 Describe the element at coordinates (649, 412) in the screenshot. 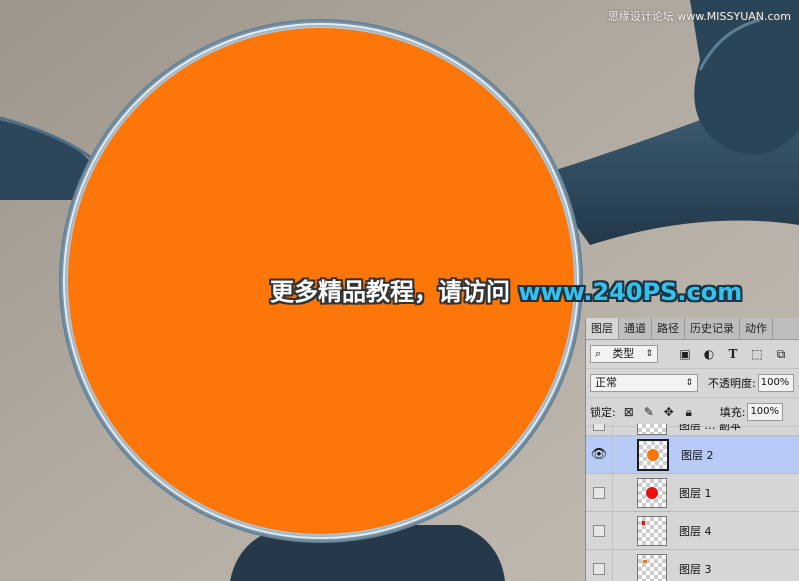

I see `lock-image-pixels-icon: ✎` at that location.